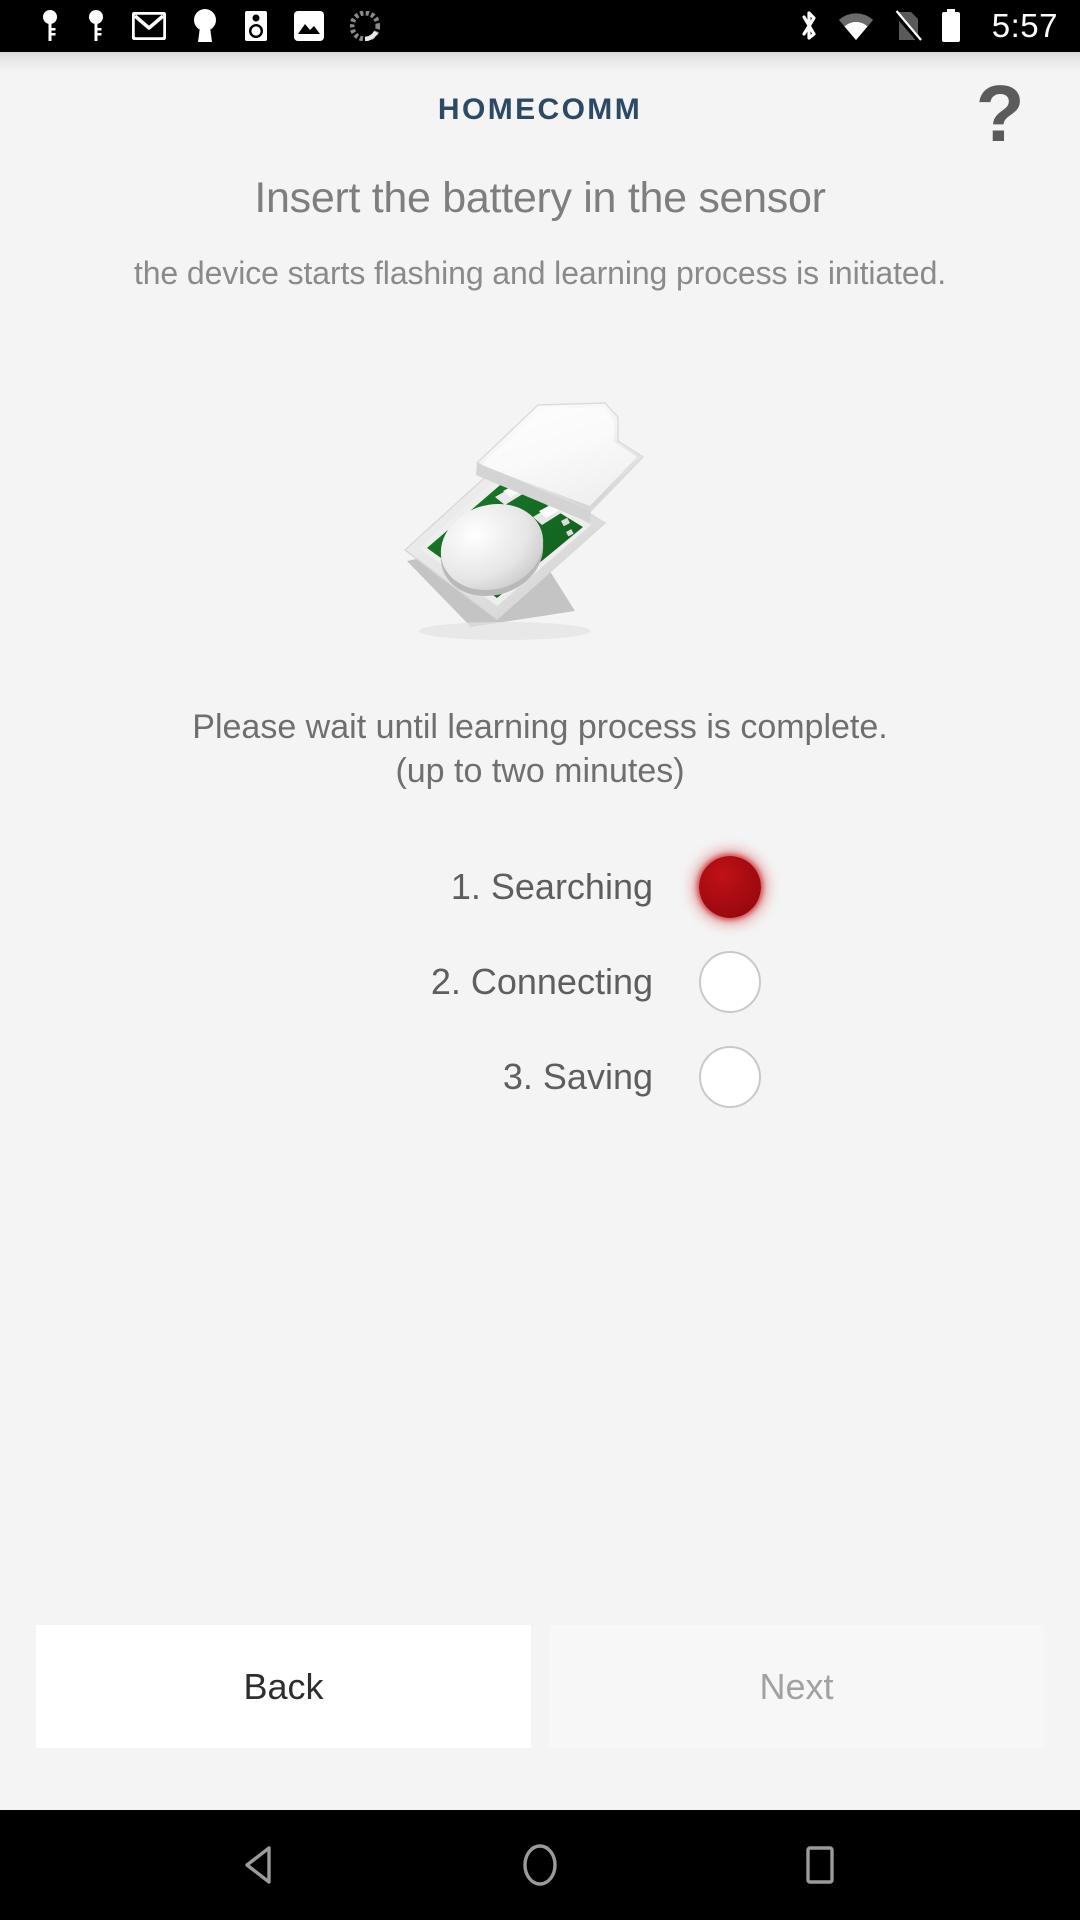 Image resolution: width=1080 pixels, height=1920 pixels. I want to click on home-circle-icon, so click(540, 1865).